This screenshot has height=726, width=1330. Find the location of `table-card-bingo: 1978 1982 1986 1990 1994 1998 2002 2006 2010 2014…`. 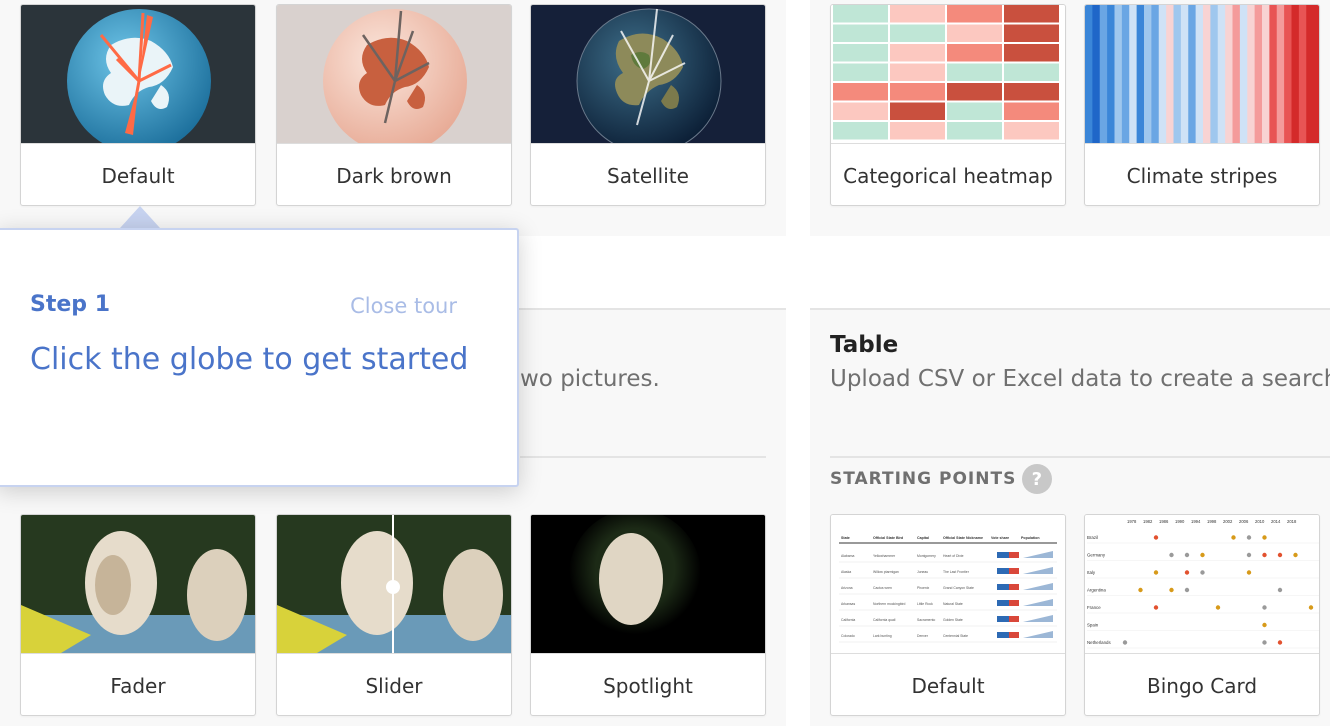

table-card-bingo: 1978 1982 1986 1990 1994 1998 2002 2006 2010 2014… is located at coordinates (1202, 615).